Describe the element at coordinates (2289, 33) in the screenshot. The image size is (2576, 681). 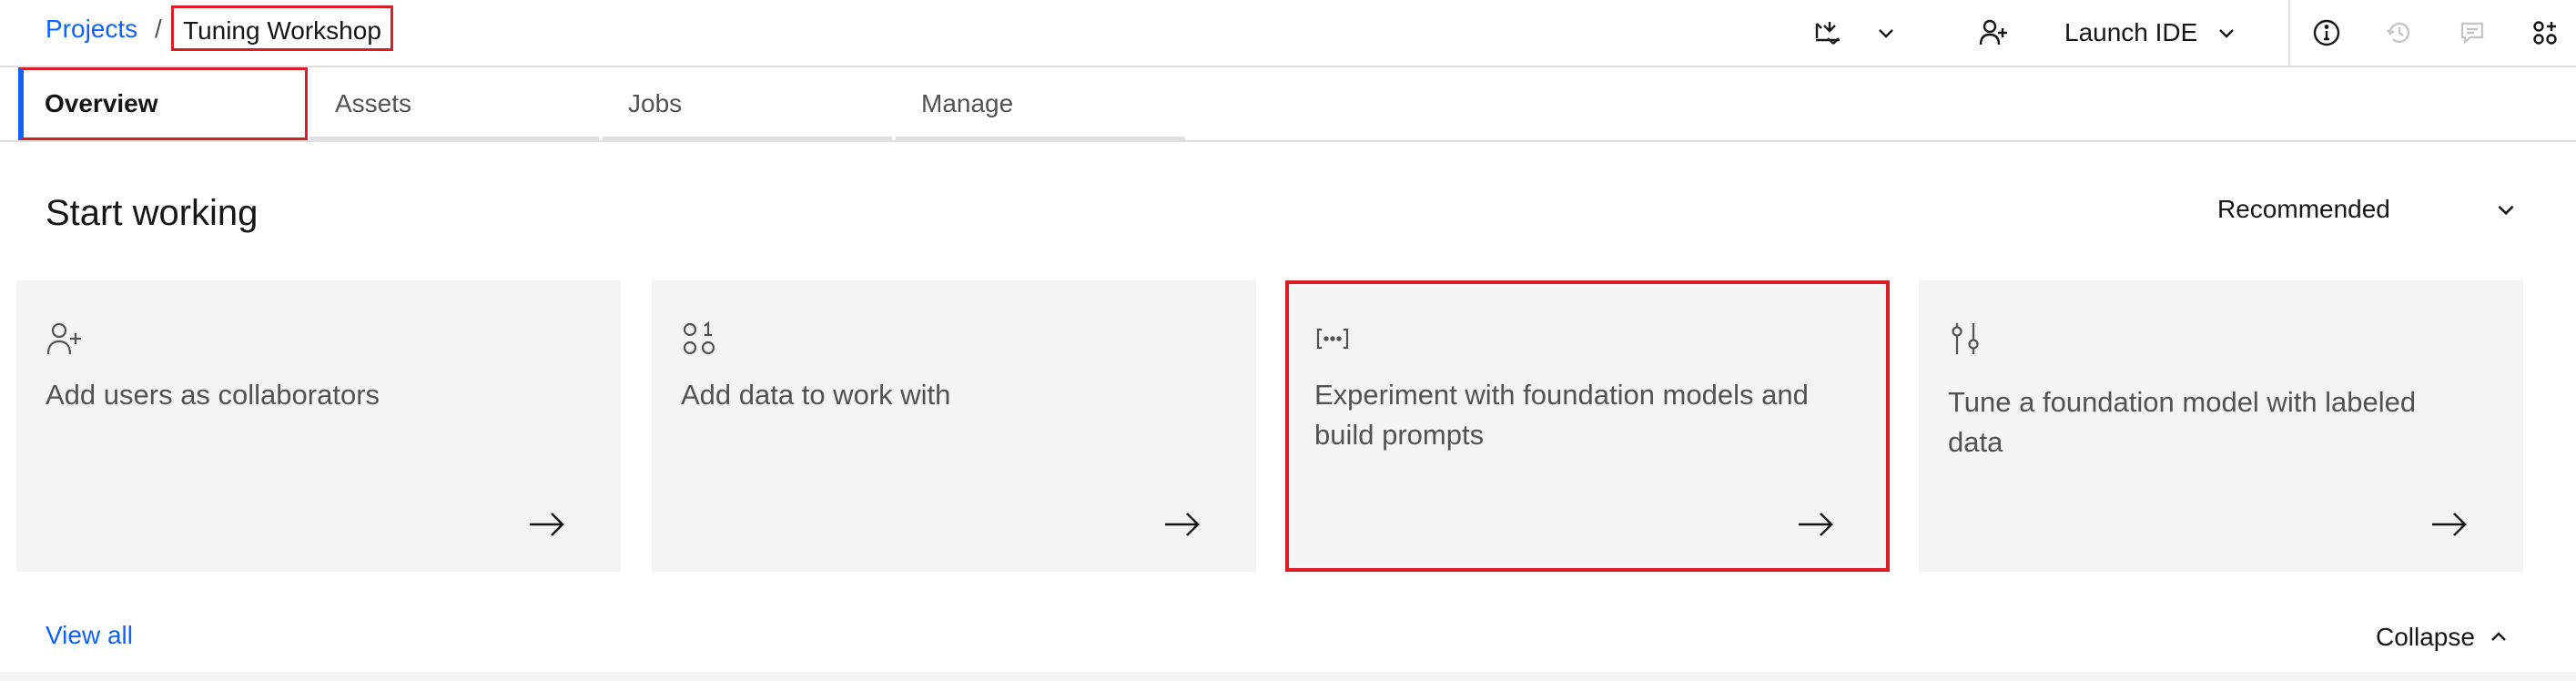
I see `header-divider` at that location.